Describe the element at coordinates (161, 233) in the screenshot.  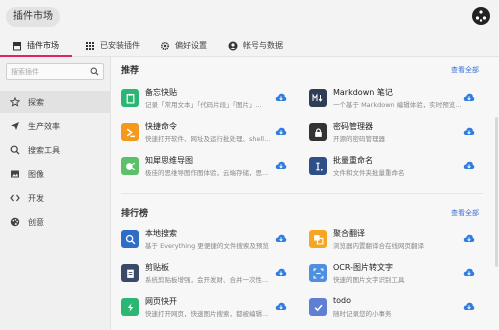
I see `plugin-name: 本地搜索` at that location.